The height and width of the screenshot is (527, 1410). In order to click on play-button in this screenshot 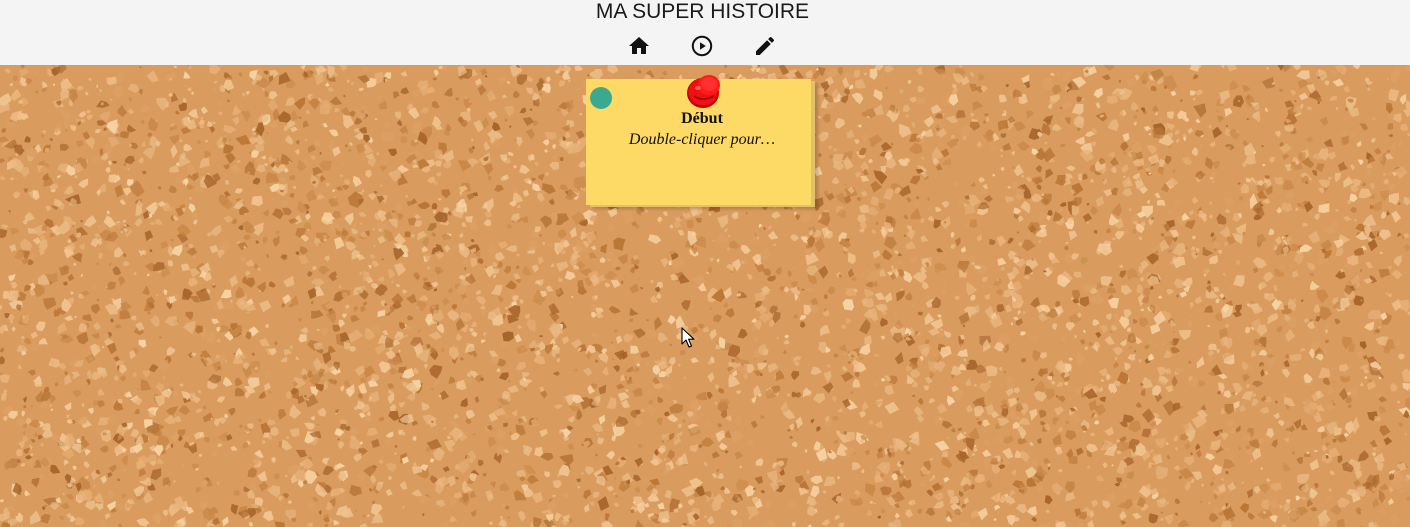, I will do `click(702, 46)`.